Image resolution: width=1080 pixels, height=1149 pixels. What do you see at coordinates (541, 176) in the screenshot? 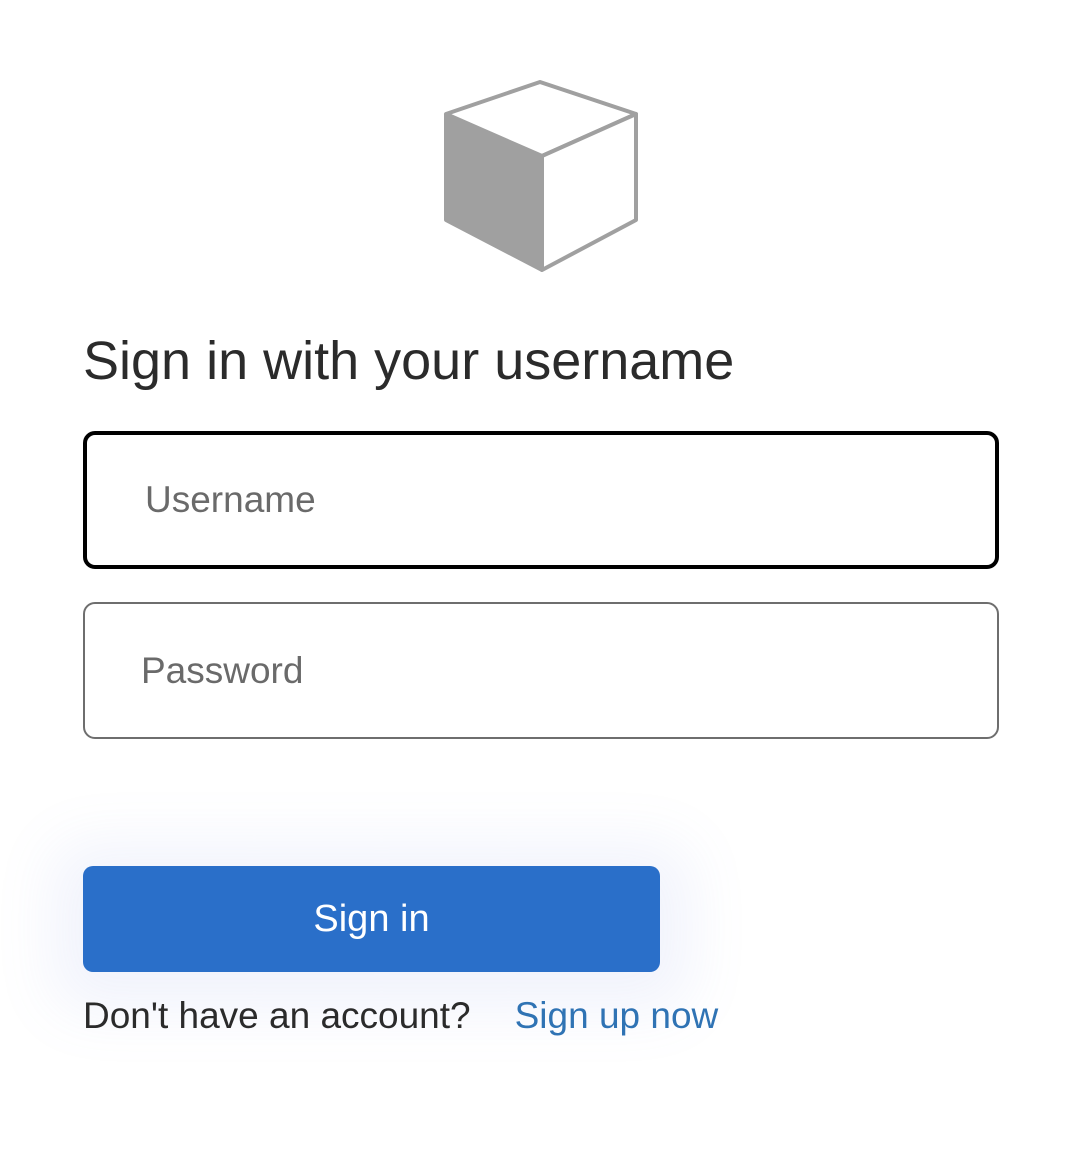
I see `cube-icon` at bounding box center [541, 176].